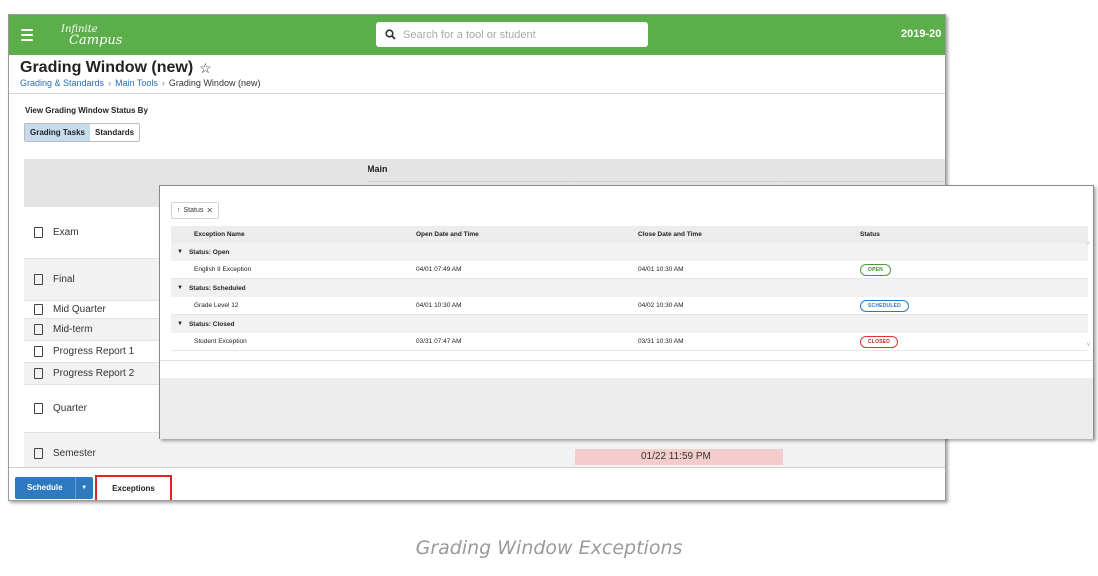  Describe the element at coordinates (879, 341) in the screenshot. I see `status-badge: CLOSED` at that location.